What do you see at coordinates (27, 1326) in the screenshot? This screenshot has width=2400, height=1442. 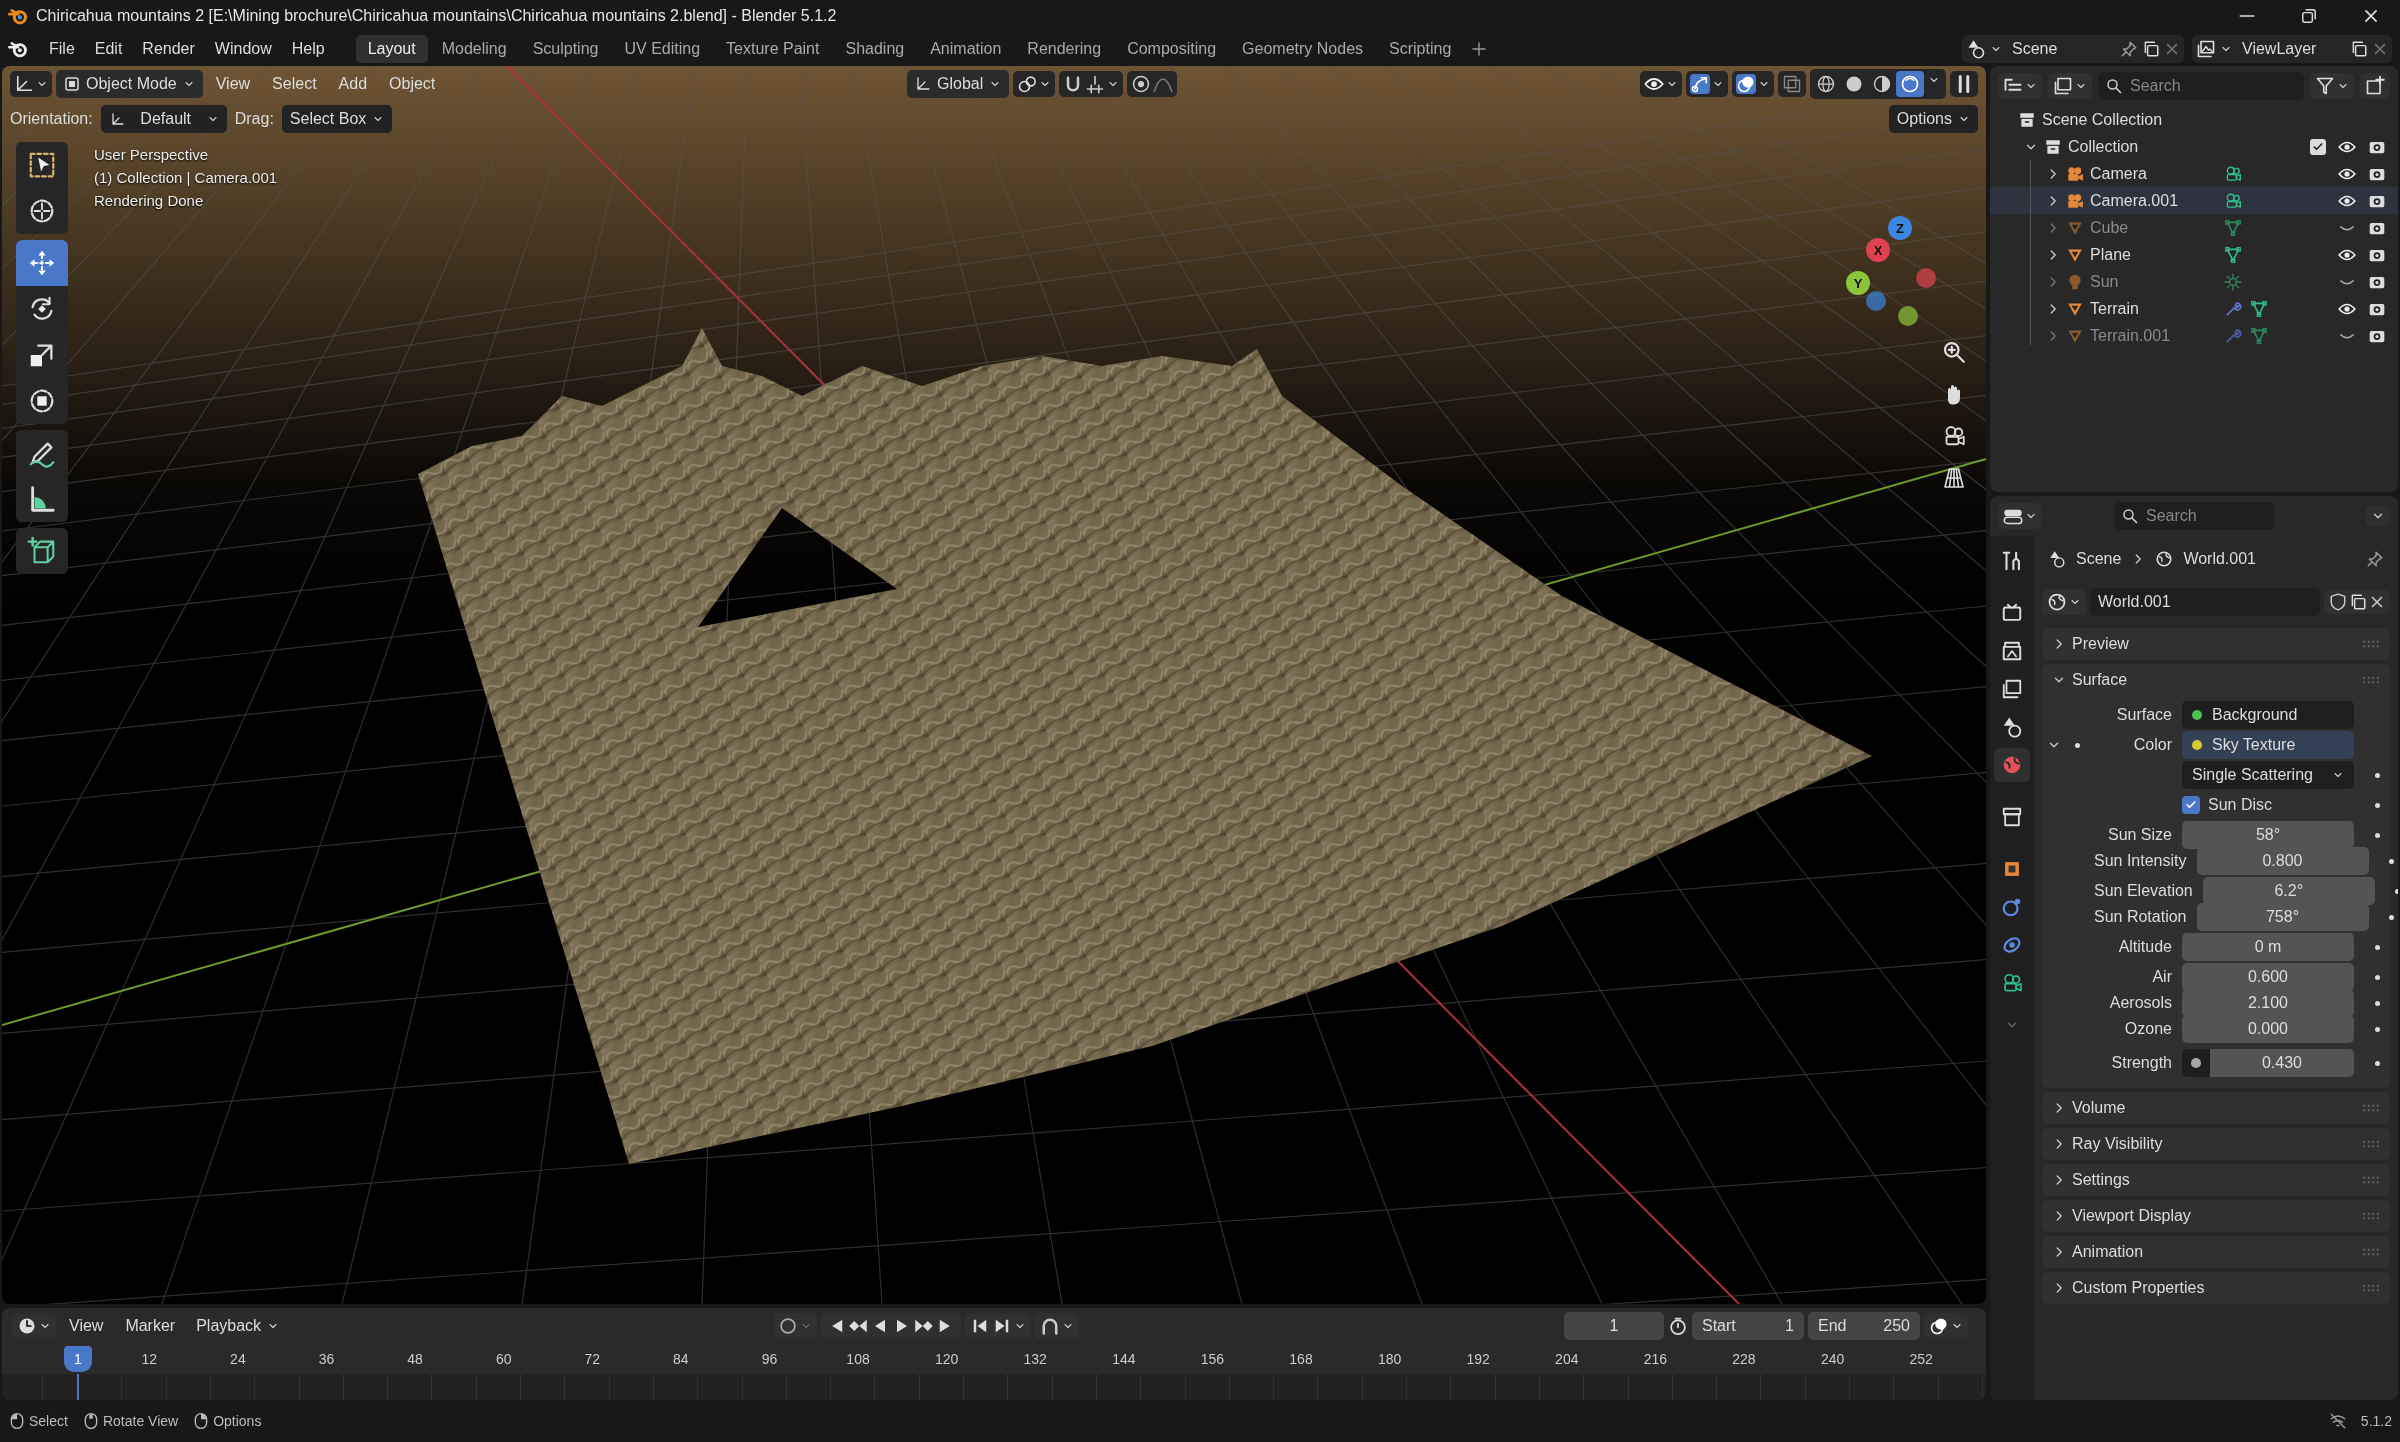 I see `clock-icon` at bounding box center [27, 1326].